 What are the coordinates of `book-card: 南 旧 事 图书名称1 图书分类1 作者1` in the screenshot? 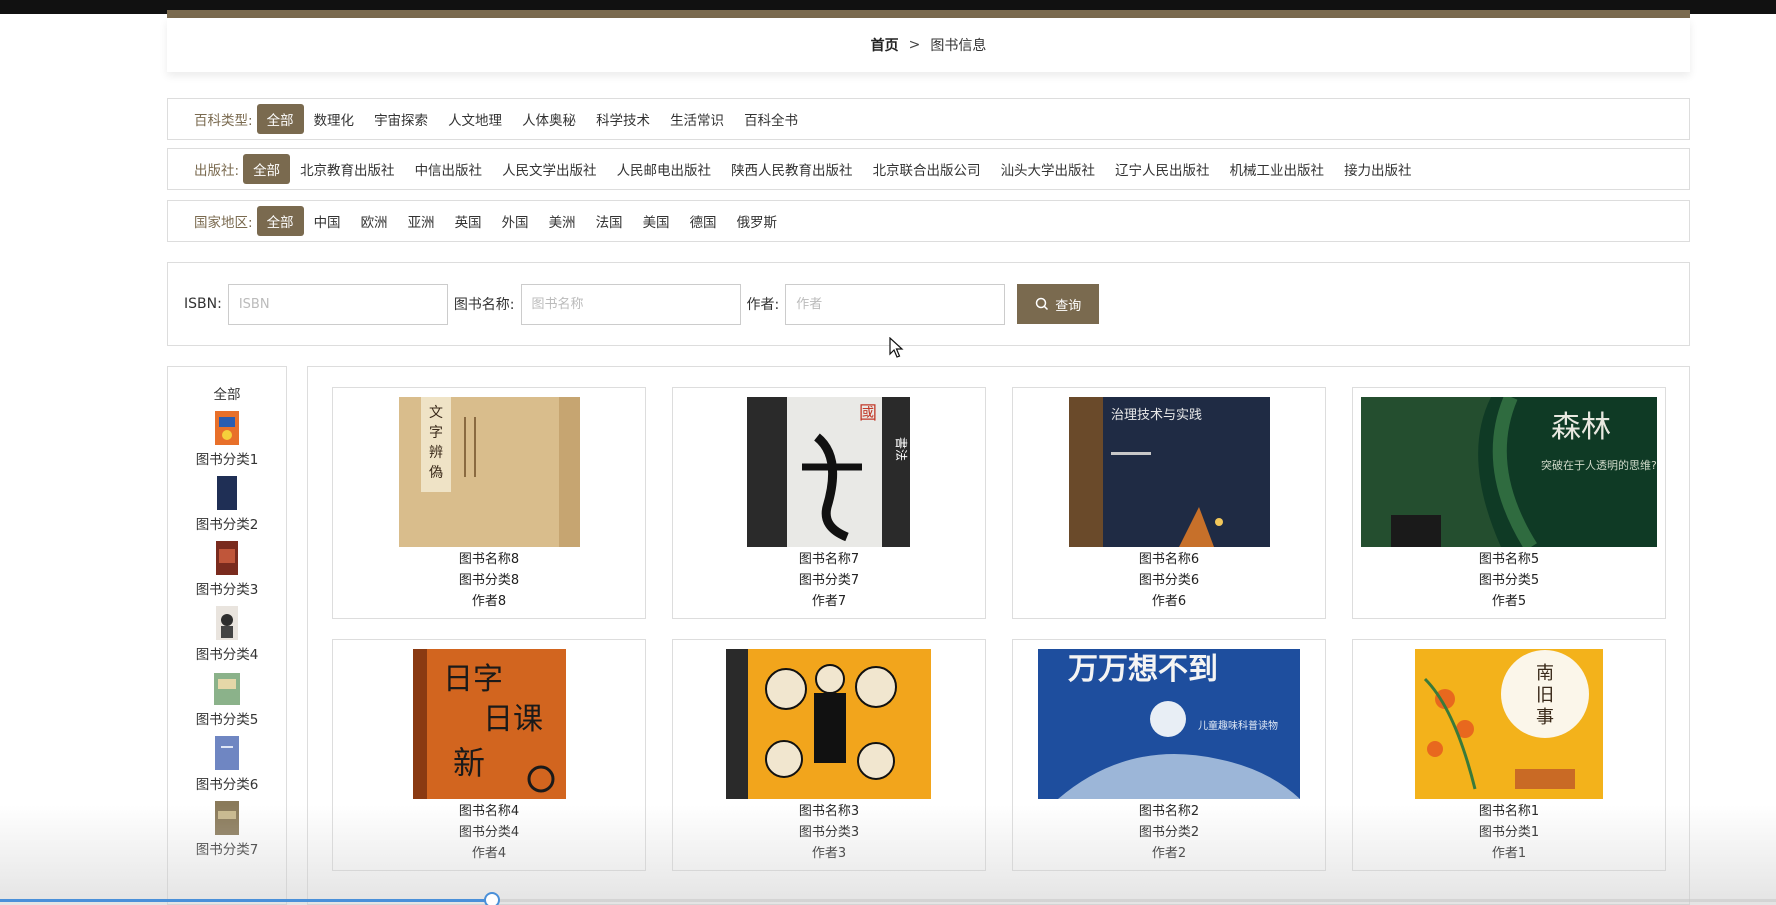 It's located at (1509, 755).